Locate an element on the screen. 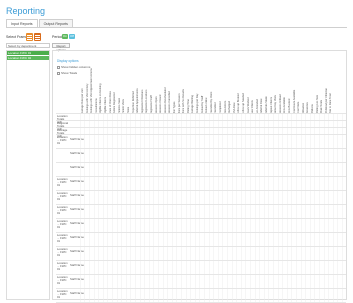 The image size is (353, 303). department-select: Select by department is located at coordinates (28, 45).